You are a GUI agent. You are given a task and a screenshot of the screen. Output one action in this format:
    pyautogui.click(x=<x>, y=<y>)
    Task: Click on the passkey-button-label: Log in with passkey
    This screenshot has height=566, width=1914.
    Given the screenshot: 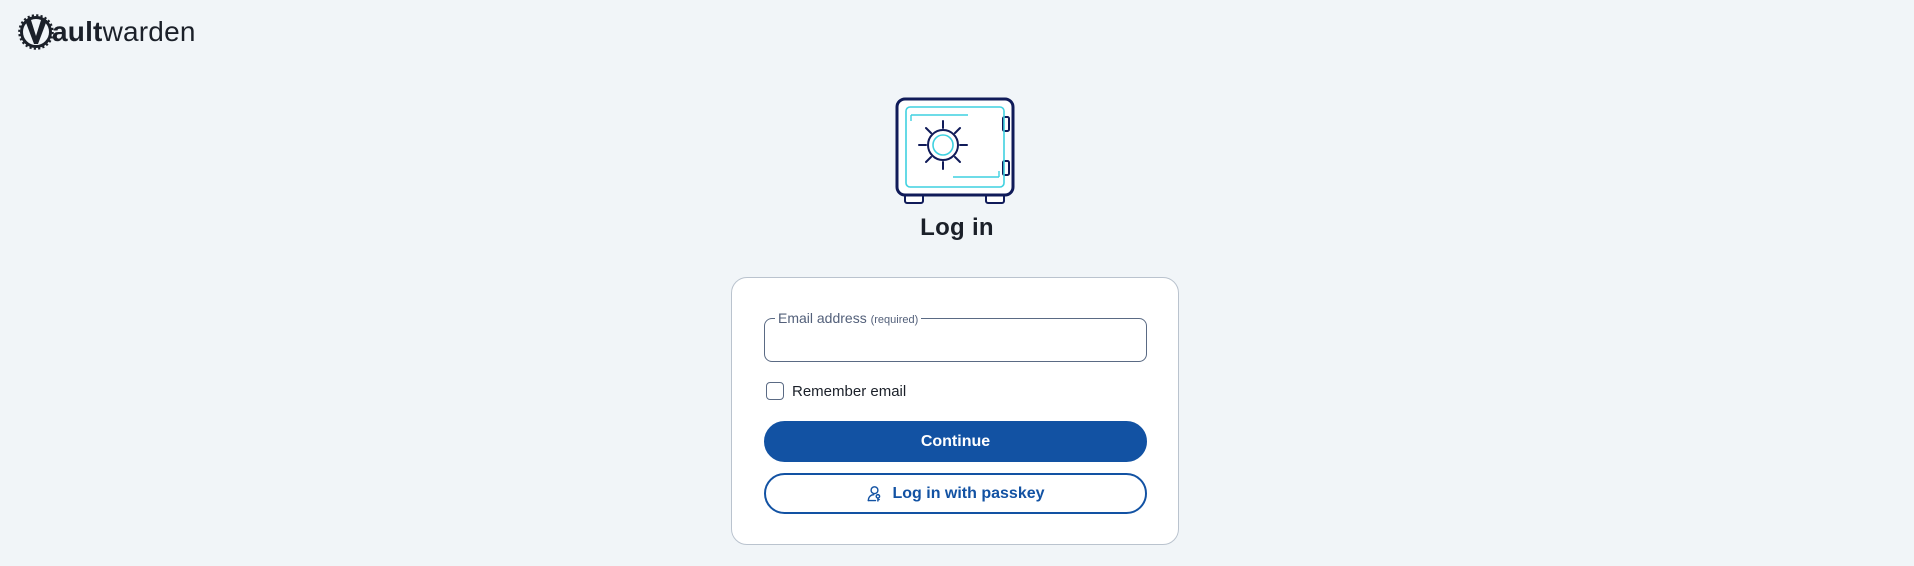 What is the action you would take?
    pyautogui.click(x=968, y=493)
    